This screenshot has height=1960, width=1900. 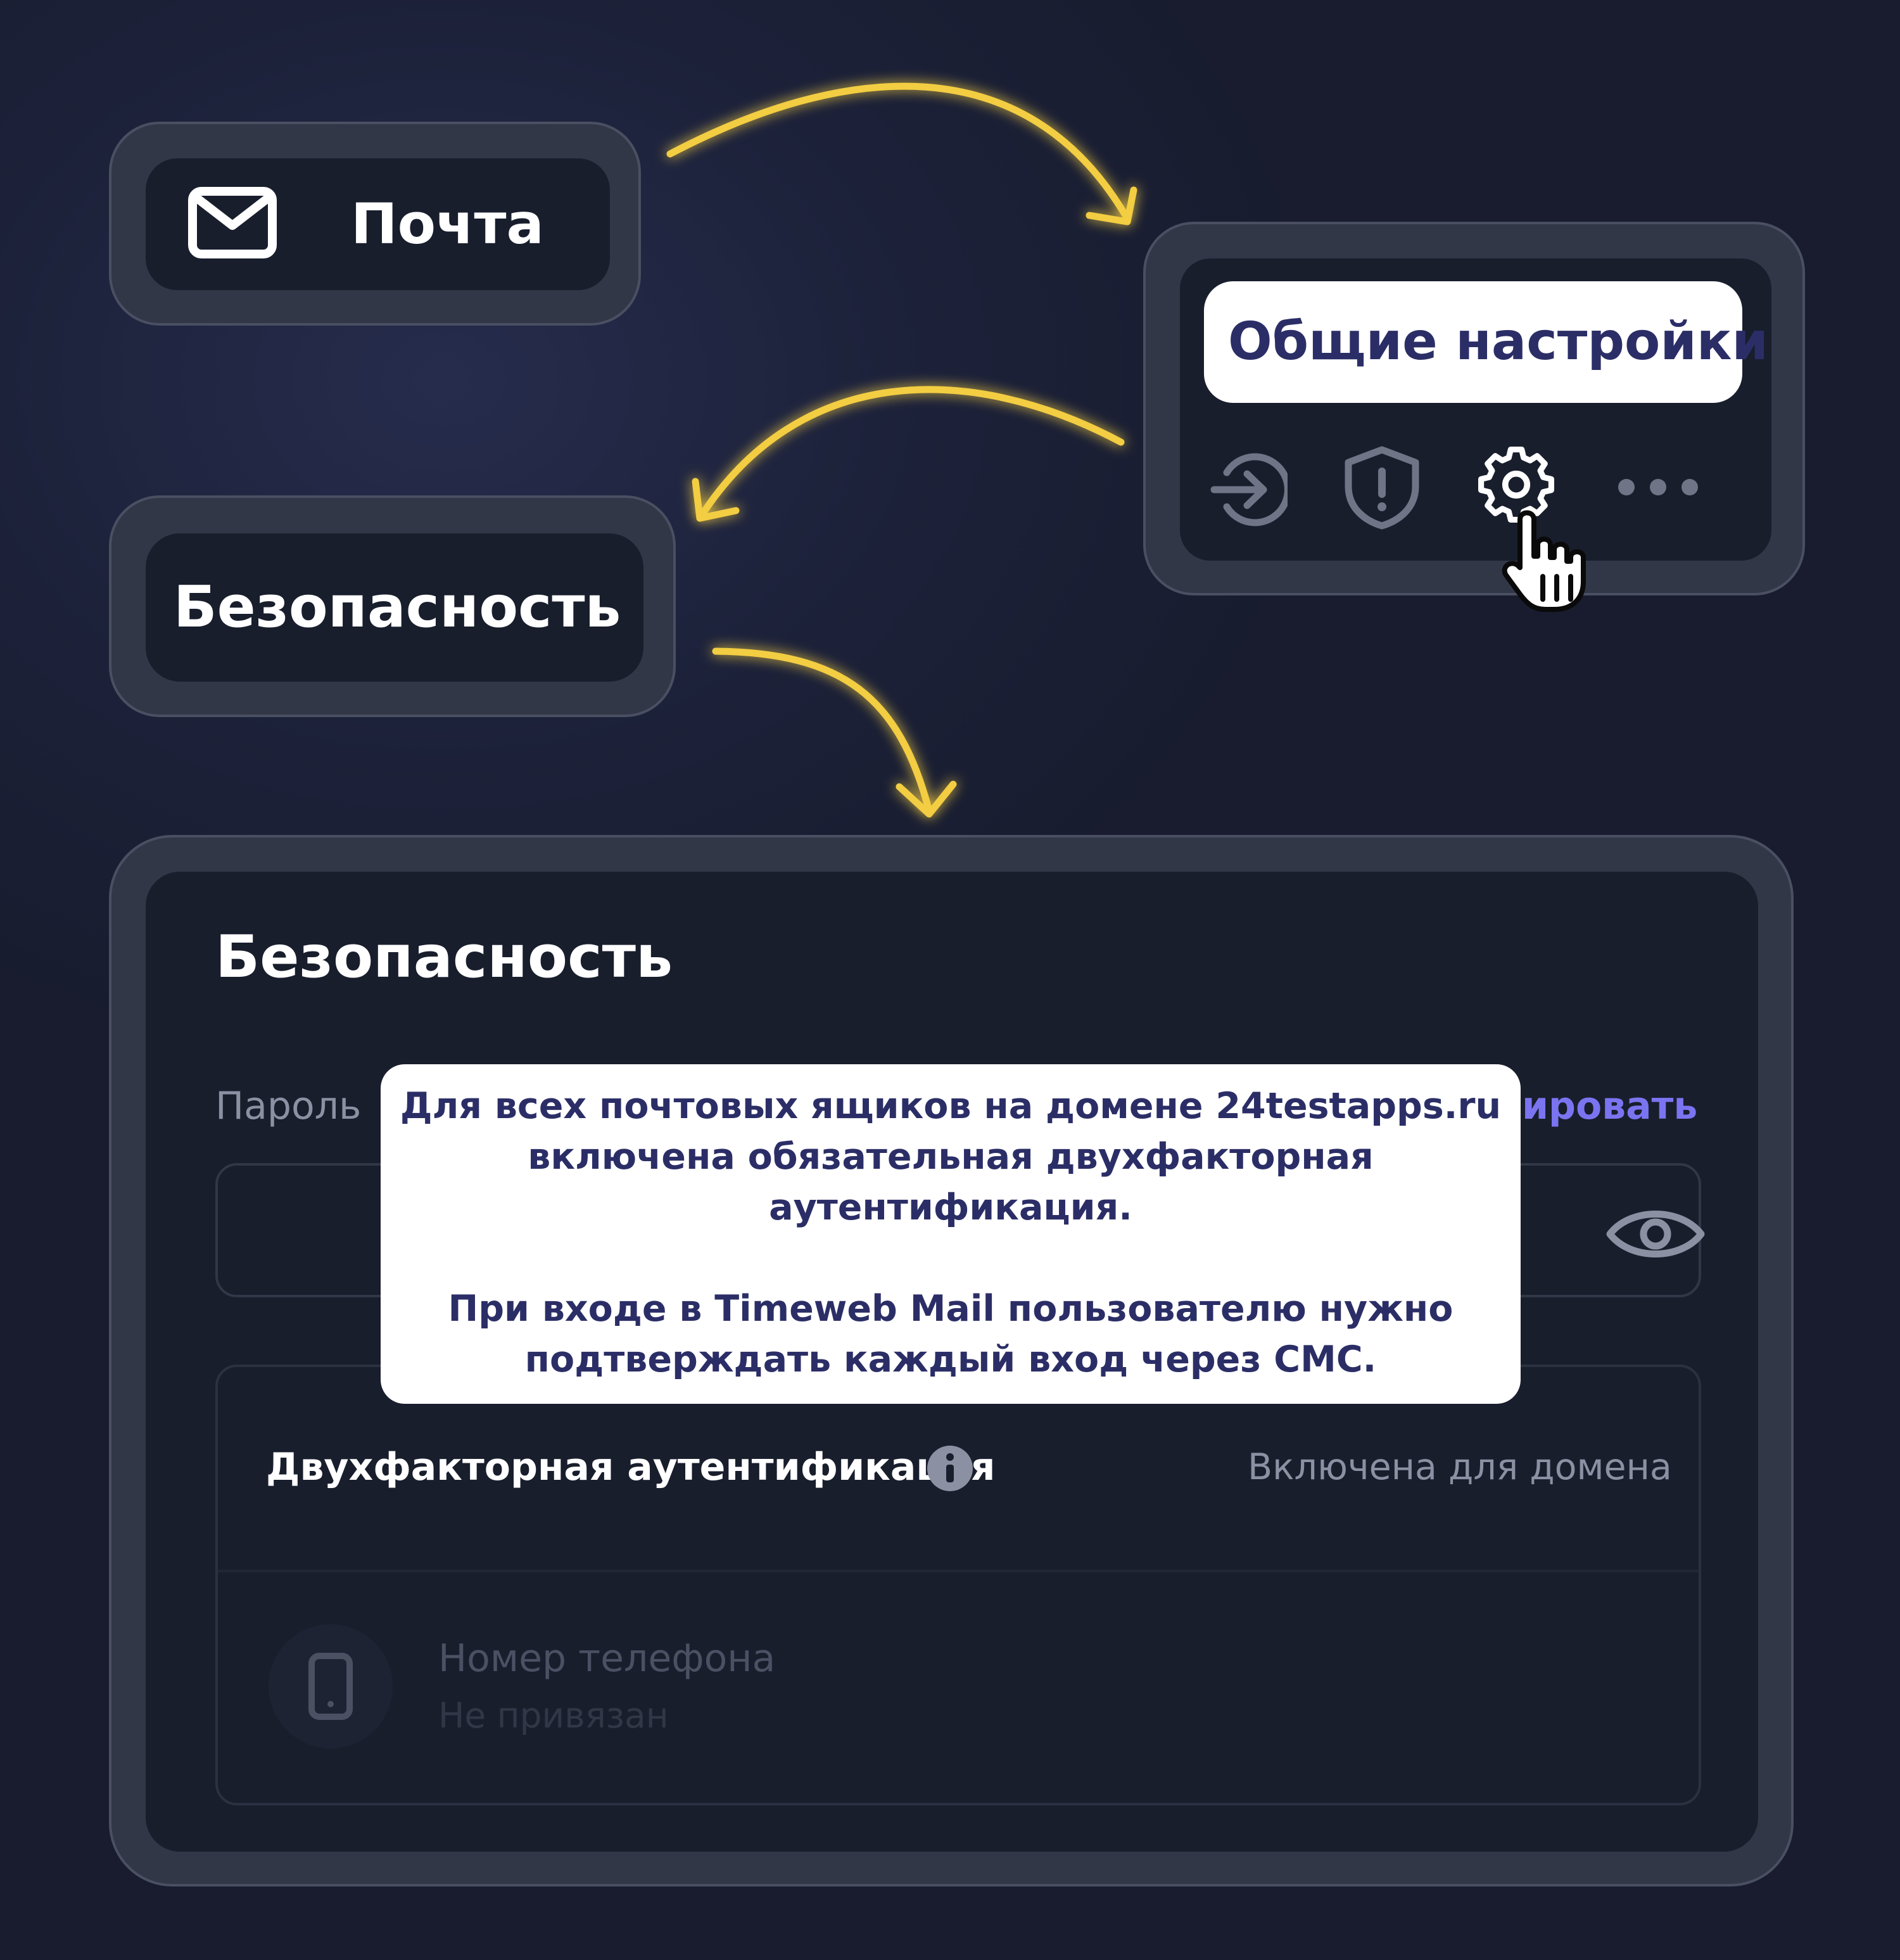 What do you see at coordinates (950, 1468) in the screenshot?
I see `info-icon` at bounding box center [950, 1468].